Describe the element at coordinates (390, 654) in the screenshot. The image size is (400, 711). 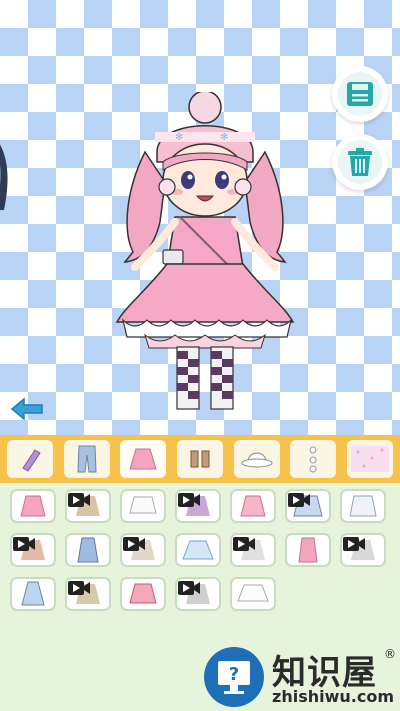
I see `watermark-registered: ®` at that location.